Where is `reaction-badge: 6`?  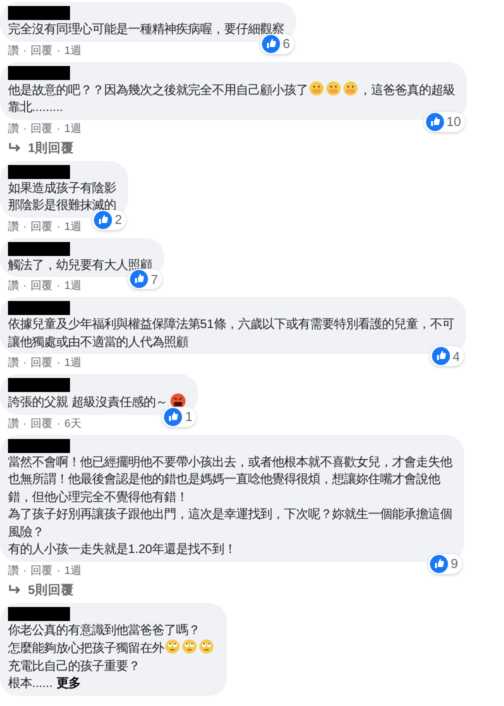 reaction-badge: 6 is located at coordinates (277, 44).